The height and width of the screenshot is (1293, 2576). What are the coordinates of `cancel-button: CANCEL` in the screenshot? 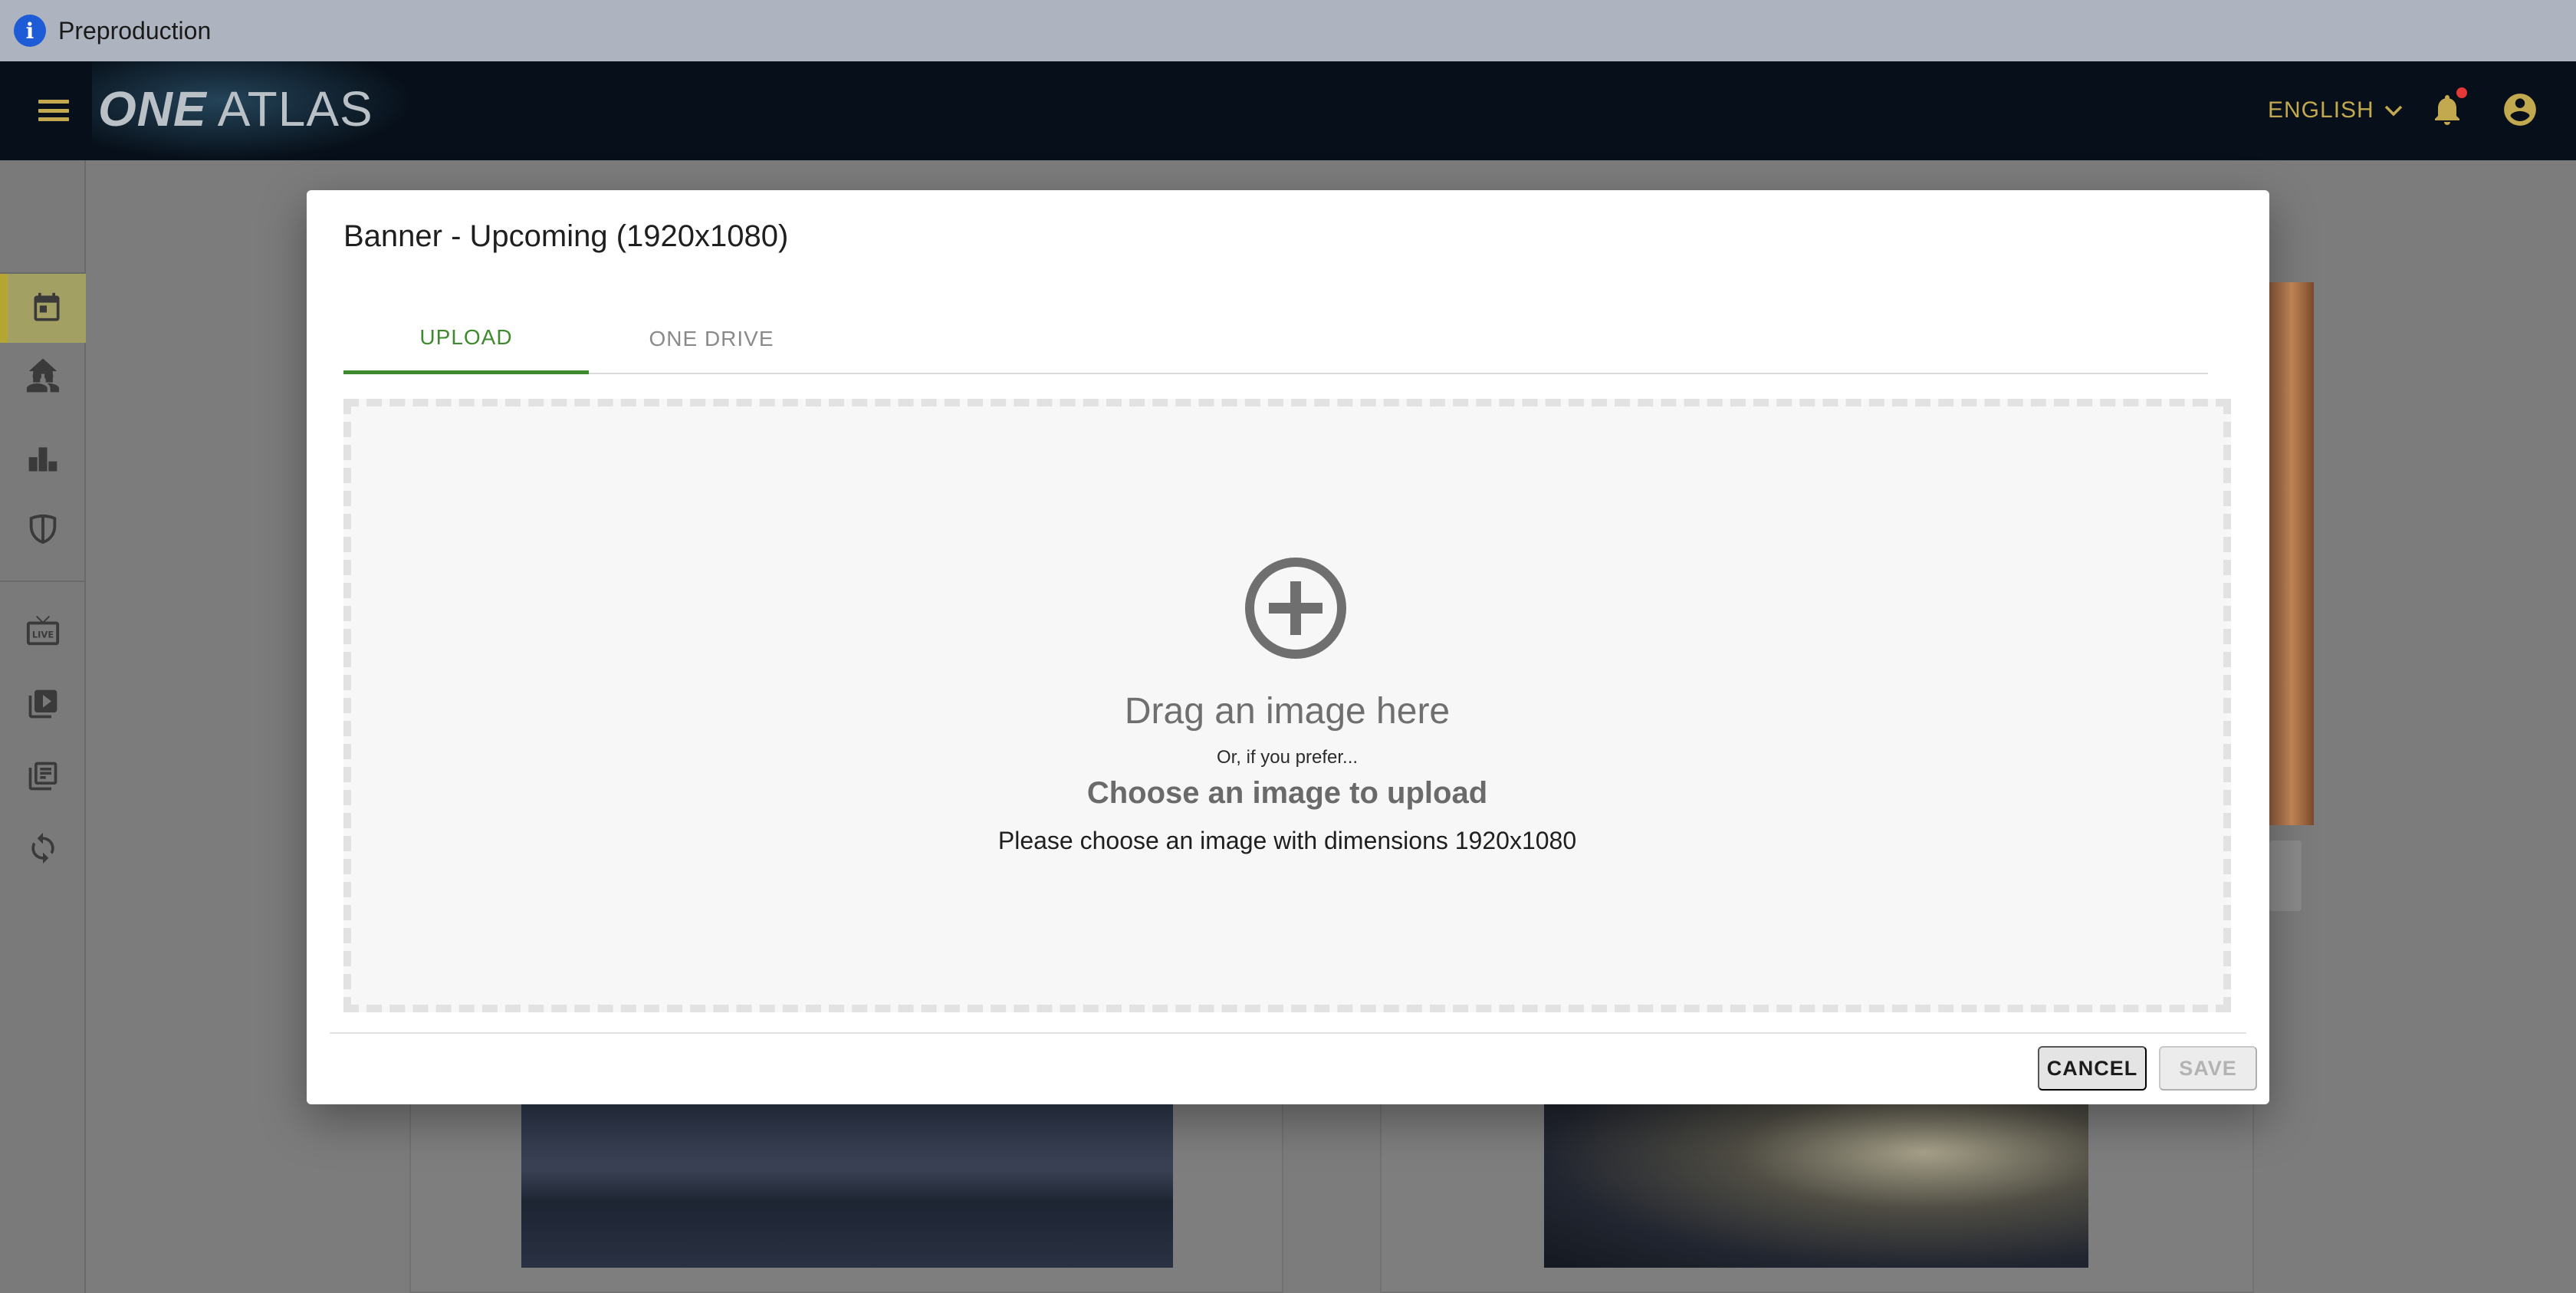 It's located at (2092, 1069).